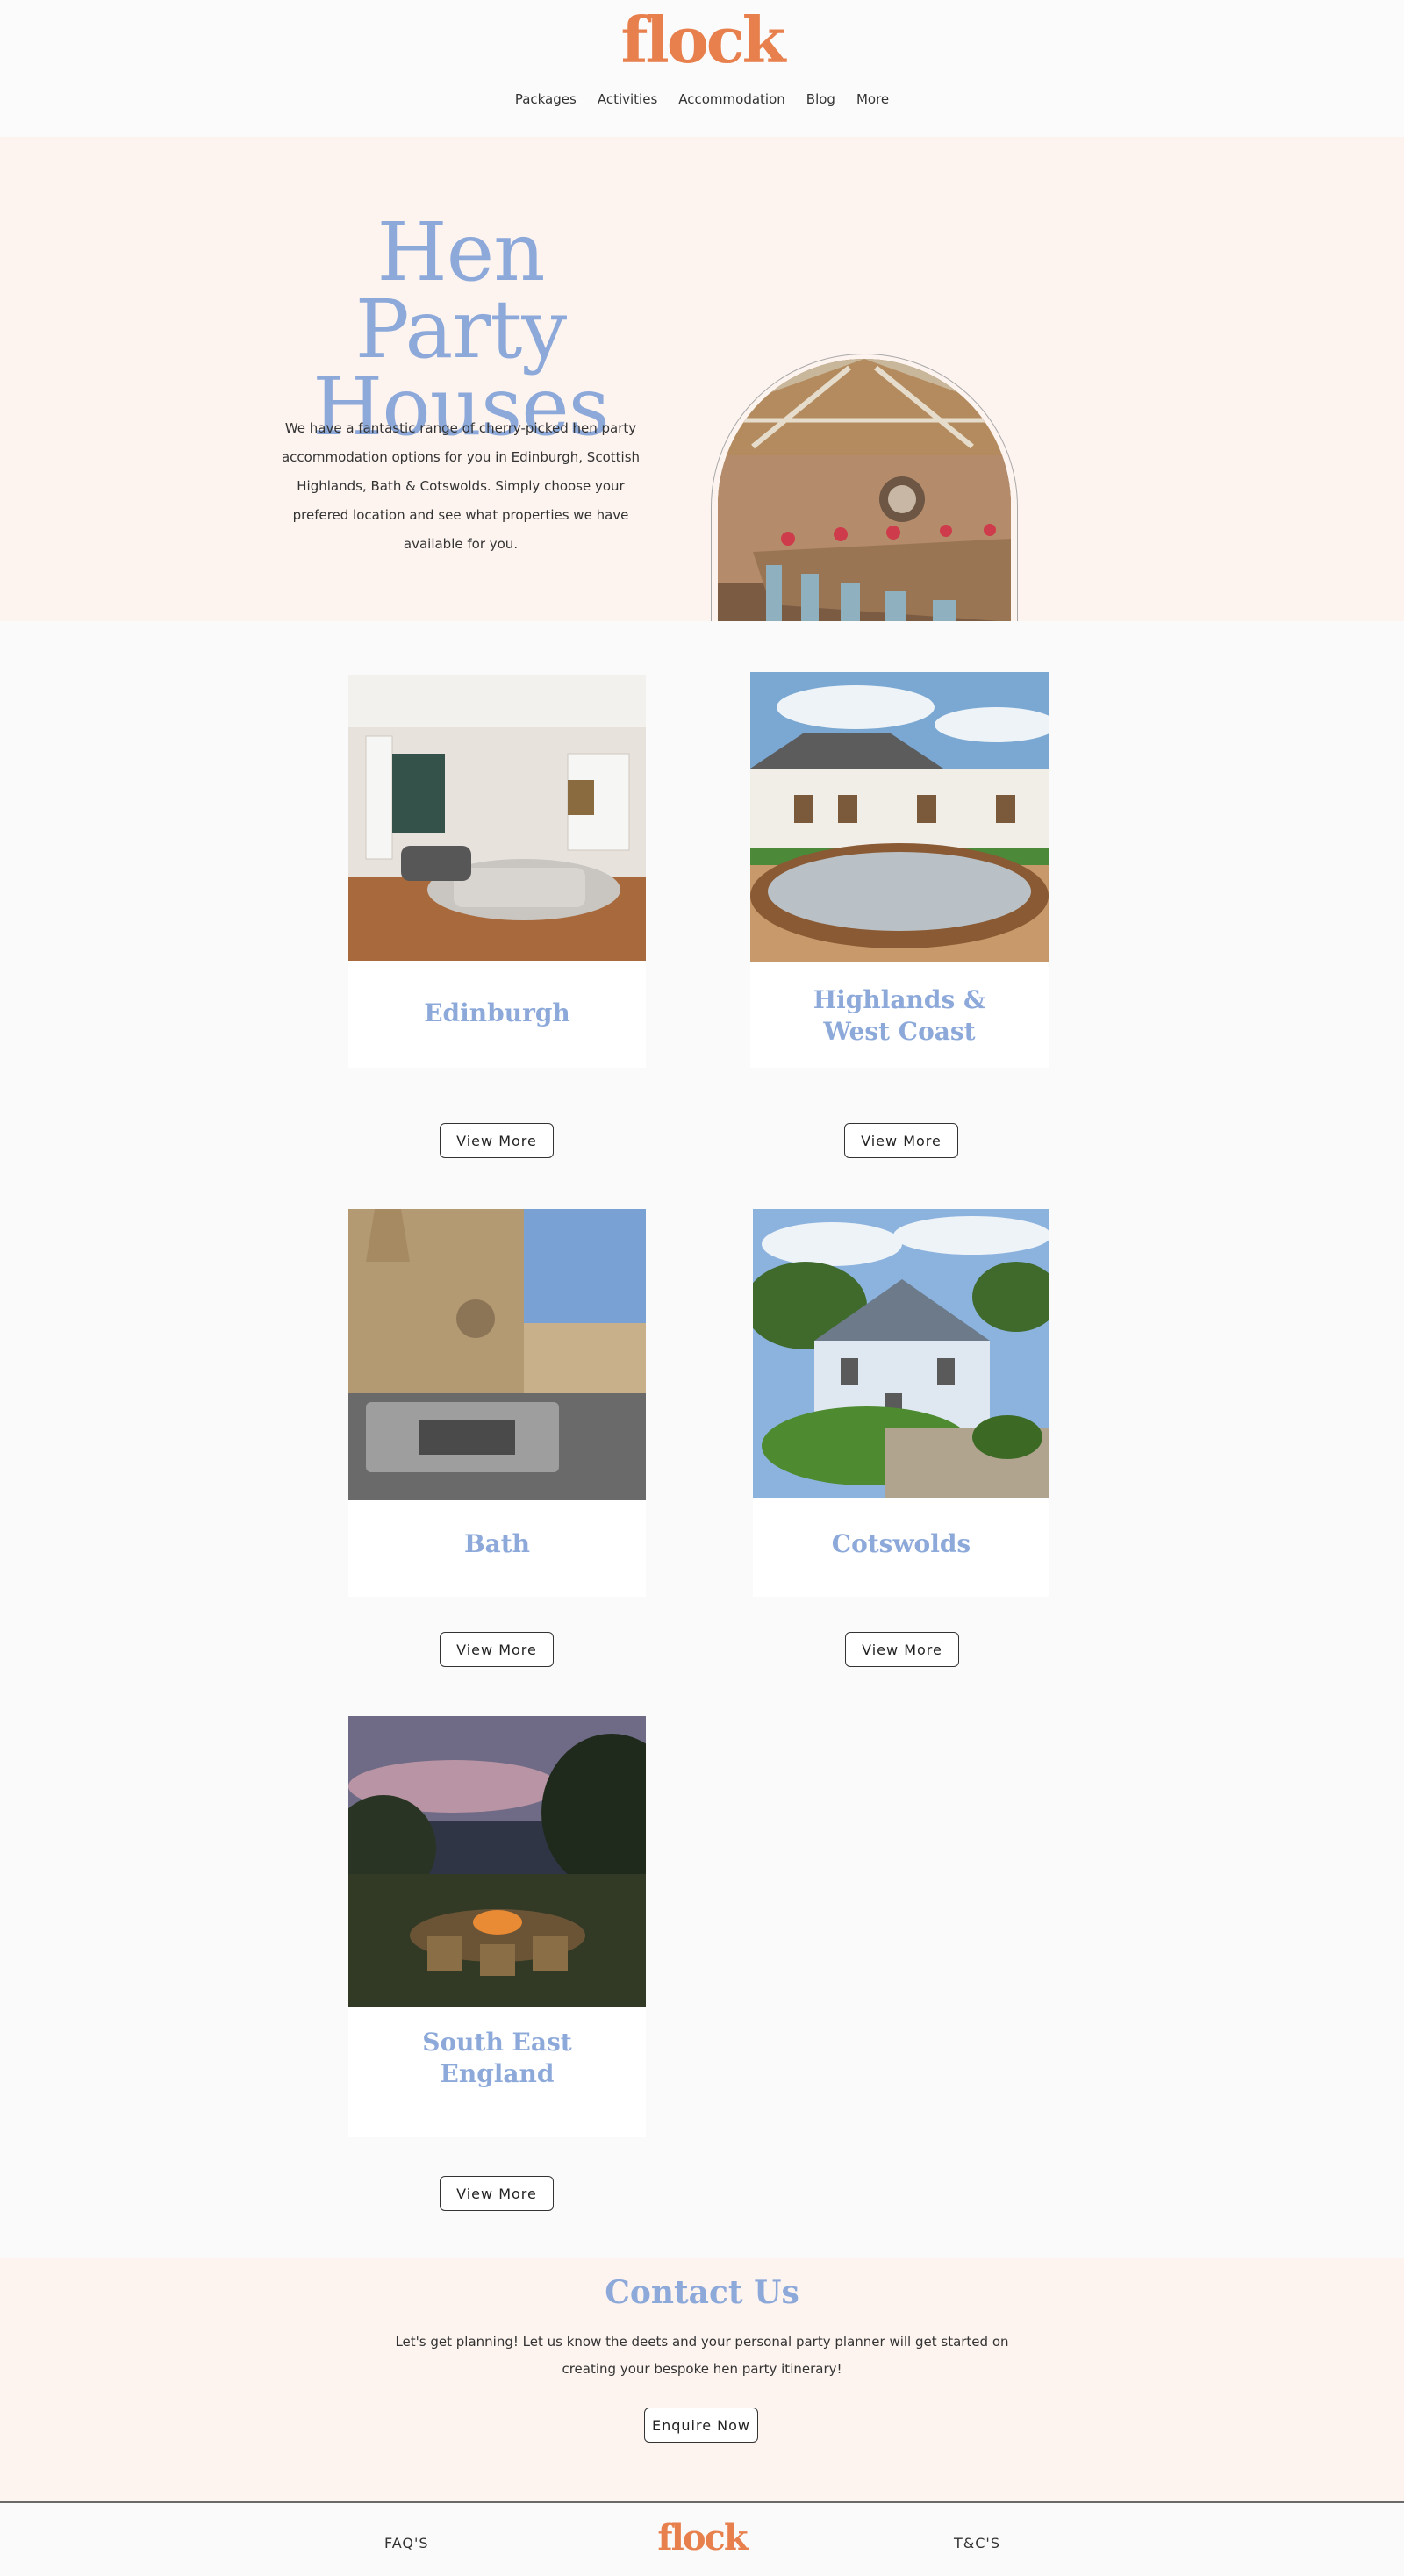  What do you see at coordinates (731, 99) in the screenshot?
I see `nav-item-accommodation: Accommodation` at bounding box center [731, 99].